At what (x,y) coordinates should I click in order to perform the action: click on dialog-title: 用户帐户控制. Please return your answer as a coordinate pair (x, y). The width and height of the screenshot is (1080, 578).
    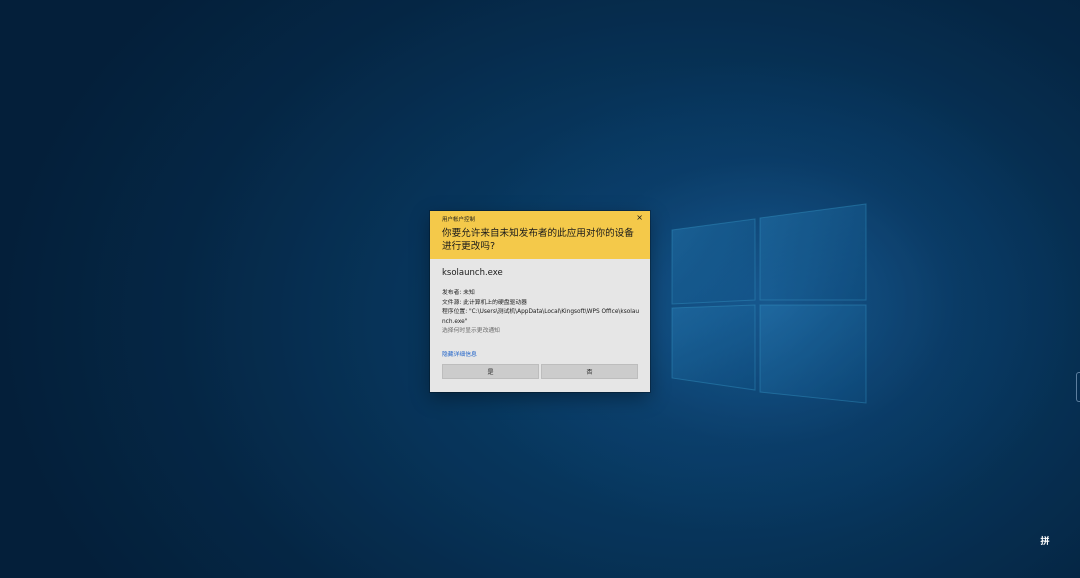
    Looking at the image, I should click on (459, 220).